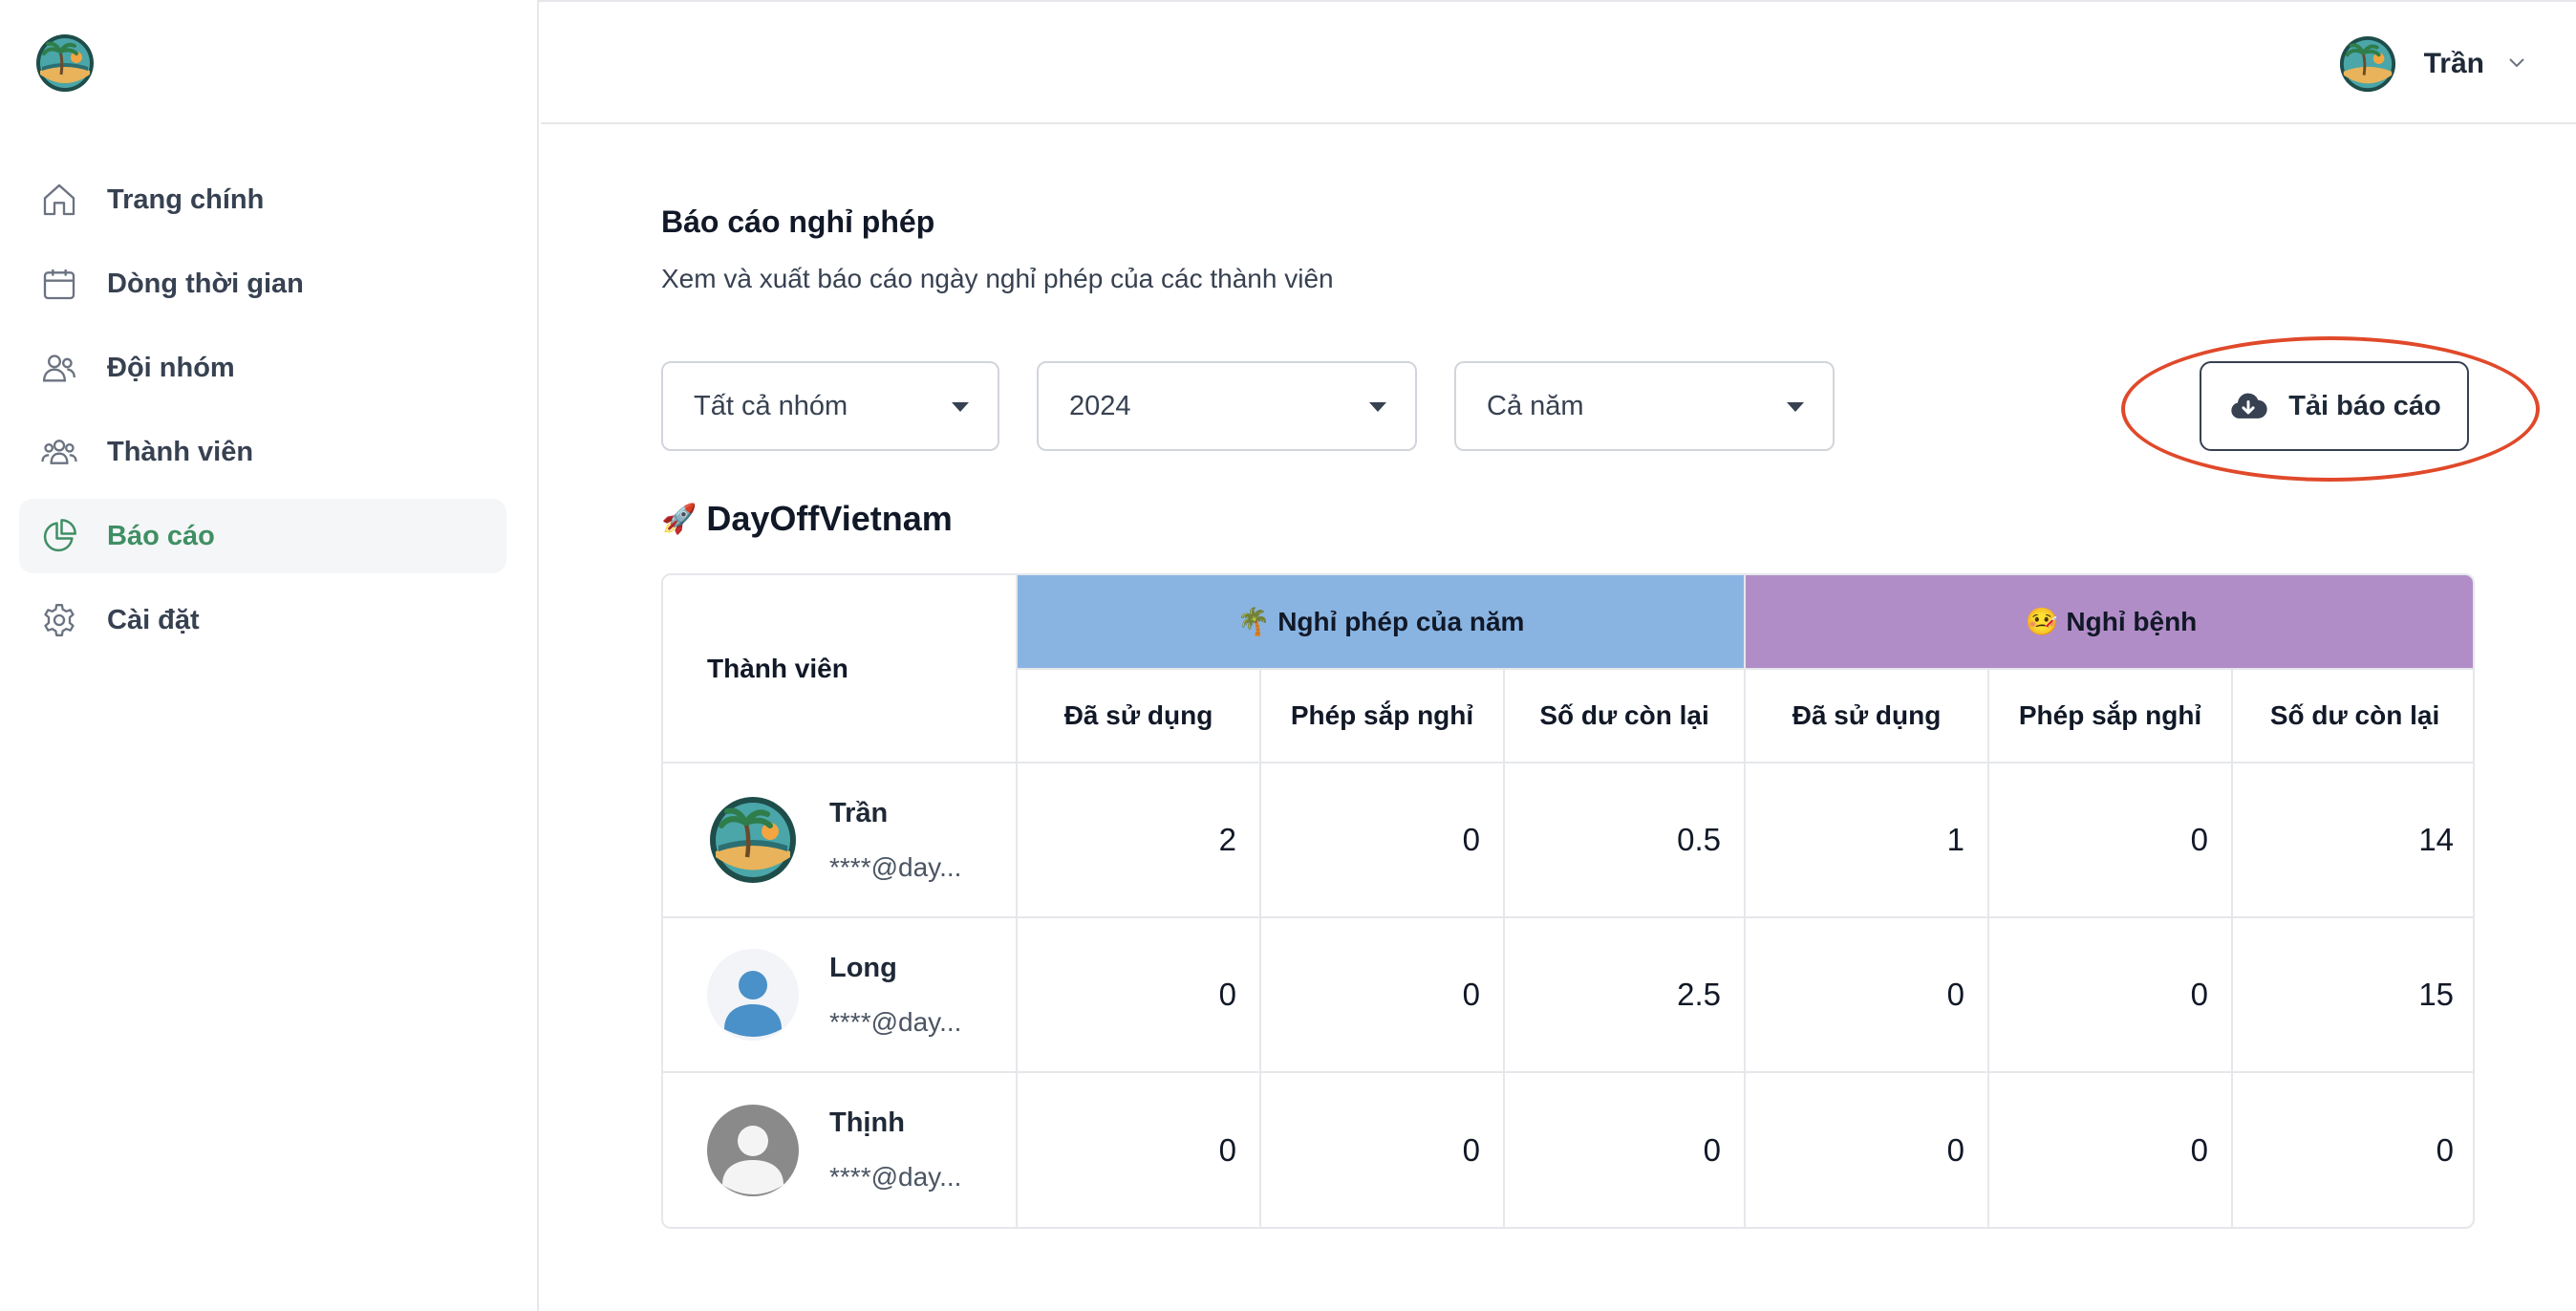 The width and height of the screenshot is (2576, 1311). What do you see at coordinates (1382, 715) in the screenshot?
I see `annual-upcoming-header: Phép sắp nghỉ` at bounding box center [1382, 715].